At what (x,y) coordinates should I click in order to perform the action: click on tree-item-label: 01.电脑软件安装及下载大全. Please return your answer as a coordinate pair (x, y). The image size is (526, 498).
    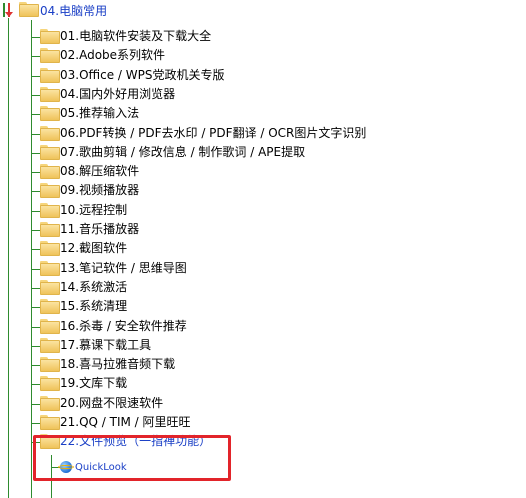
    Looking at the image, I should click on (135, 36).